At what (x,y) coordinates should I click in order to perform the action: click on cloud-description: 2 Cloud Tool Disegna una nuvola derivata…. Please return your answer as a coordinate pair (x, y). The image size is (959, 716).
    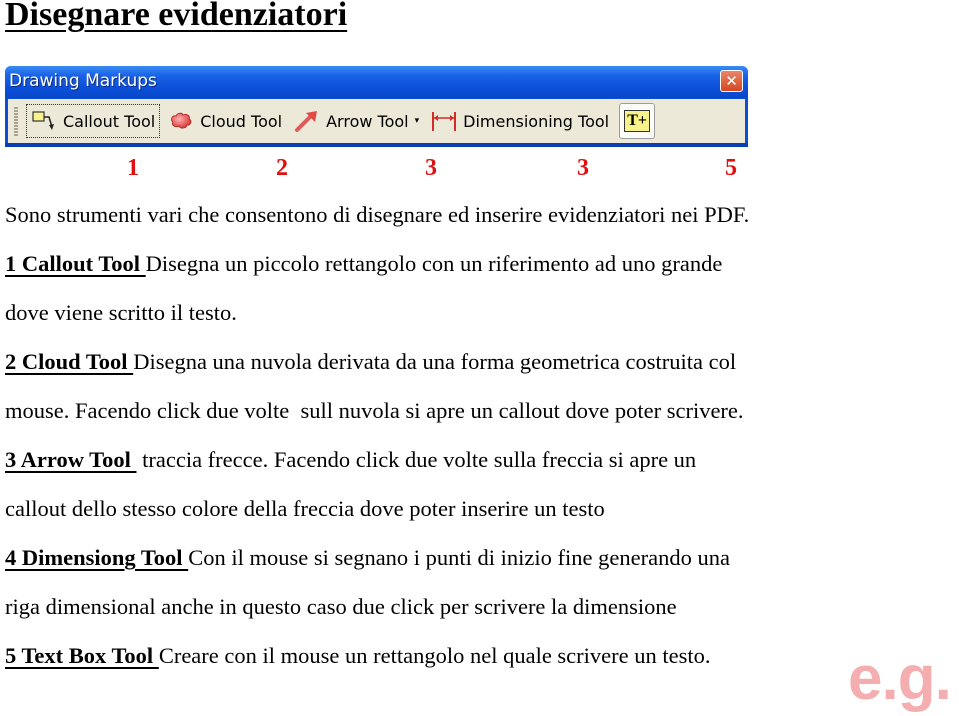
    Looking at the image, I should click on (370, 362).